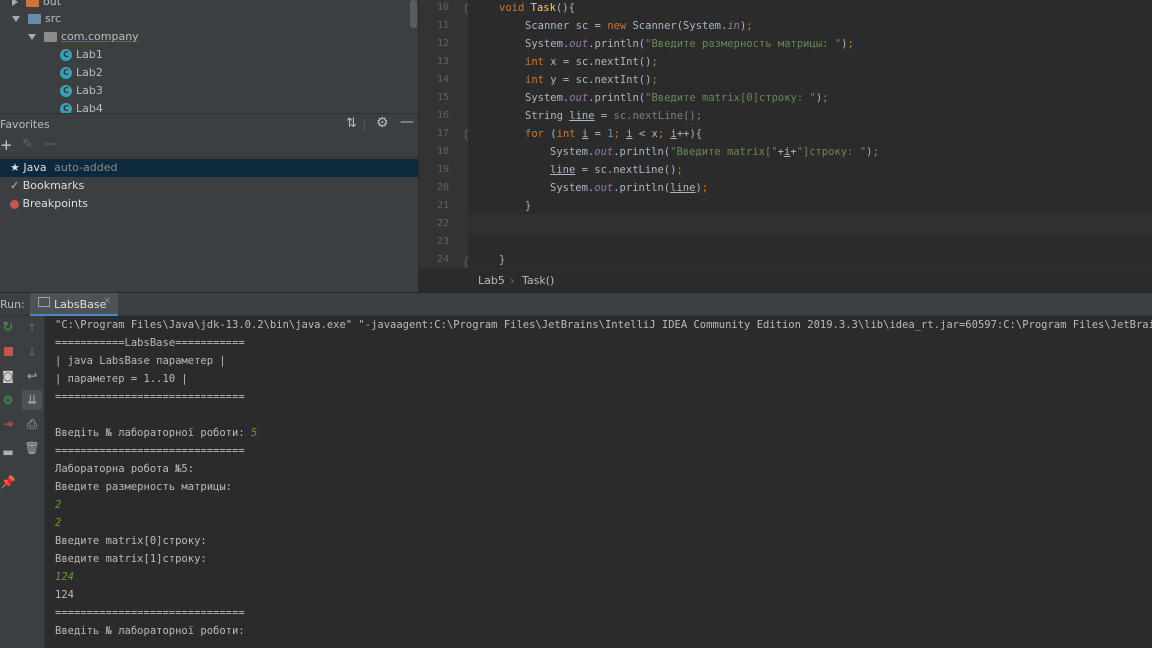 The width and height of the screenshot is (1152, 648). Describe the element at coordinates (209, 204) in the screenshot. I see `favorites-item-breakpoints: Breakpoints` at that location.